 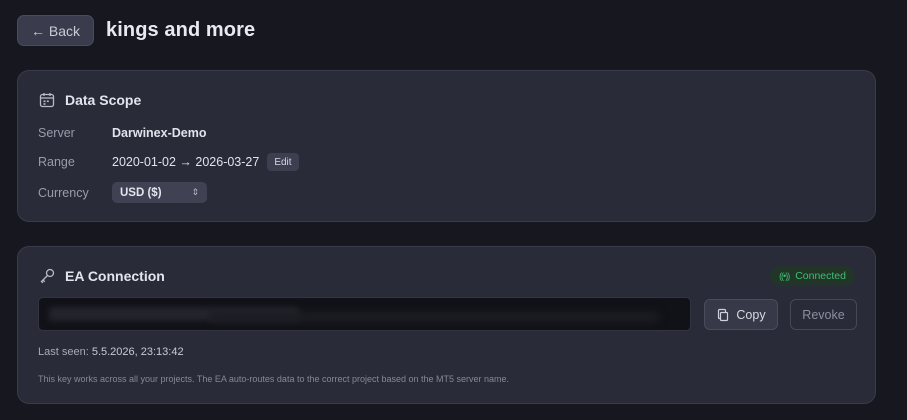 What do you see at coordinates (186, 162) in the screenshot?
I see `range-value: 2020-01-02 → 2026-03-27` at bounding box center [186, 162].